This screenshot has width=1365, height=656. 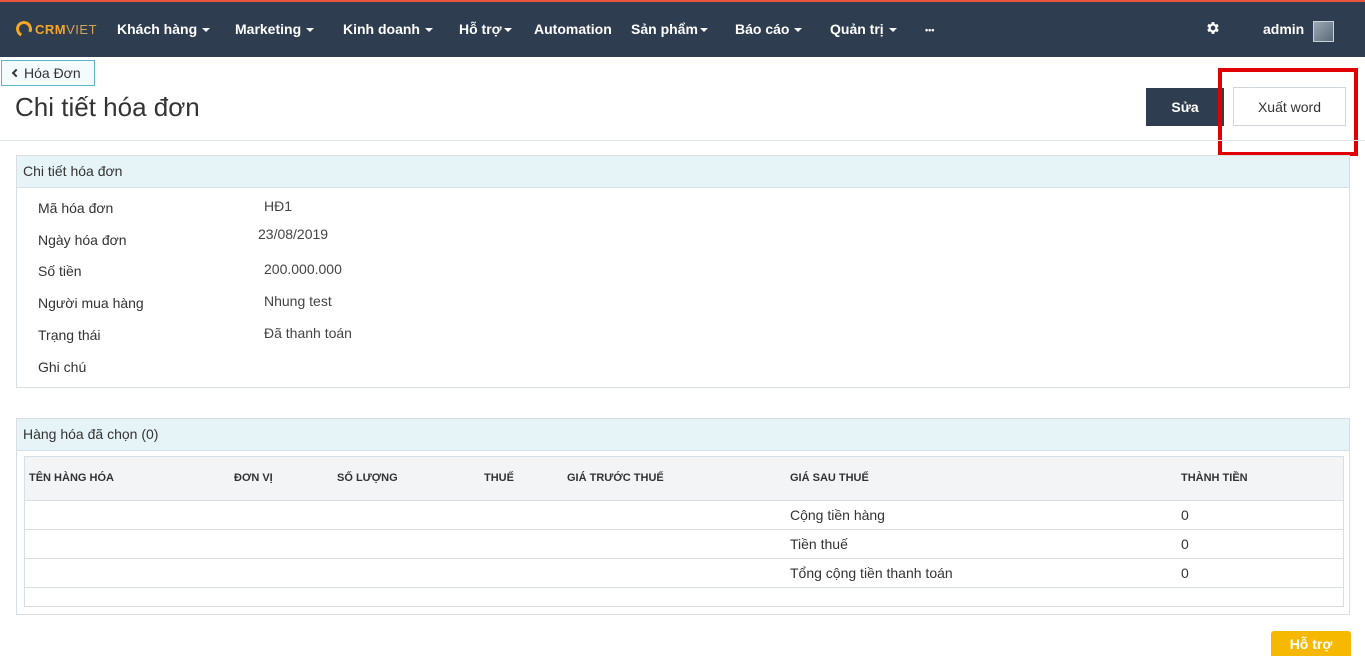 I want to click on logo-sub-text: VIET, so click(x=82, y=29).